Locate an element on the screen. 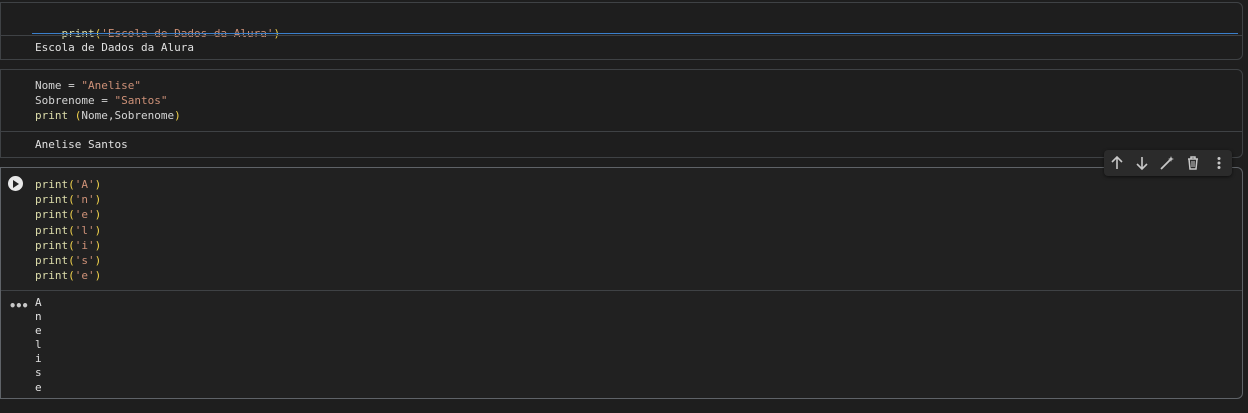 This screenshot has width=1248, height=413. edit-magic-icon is located at coordinates (1167, 163).